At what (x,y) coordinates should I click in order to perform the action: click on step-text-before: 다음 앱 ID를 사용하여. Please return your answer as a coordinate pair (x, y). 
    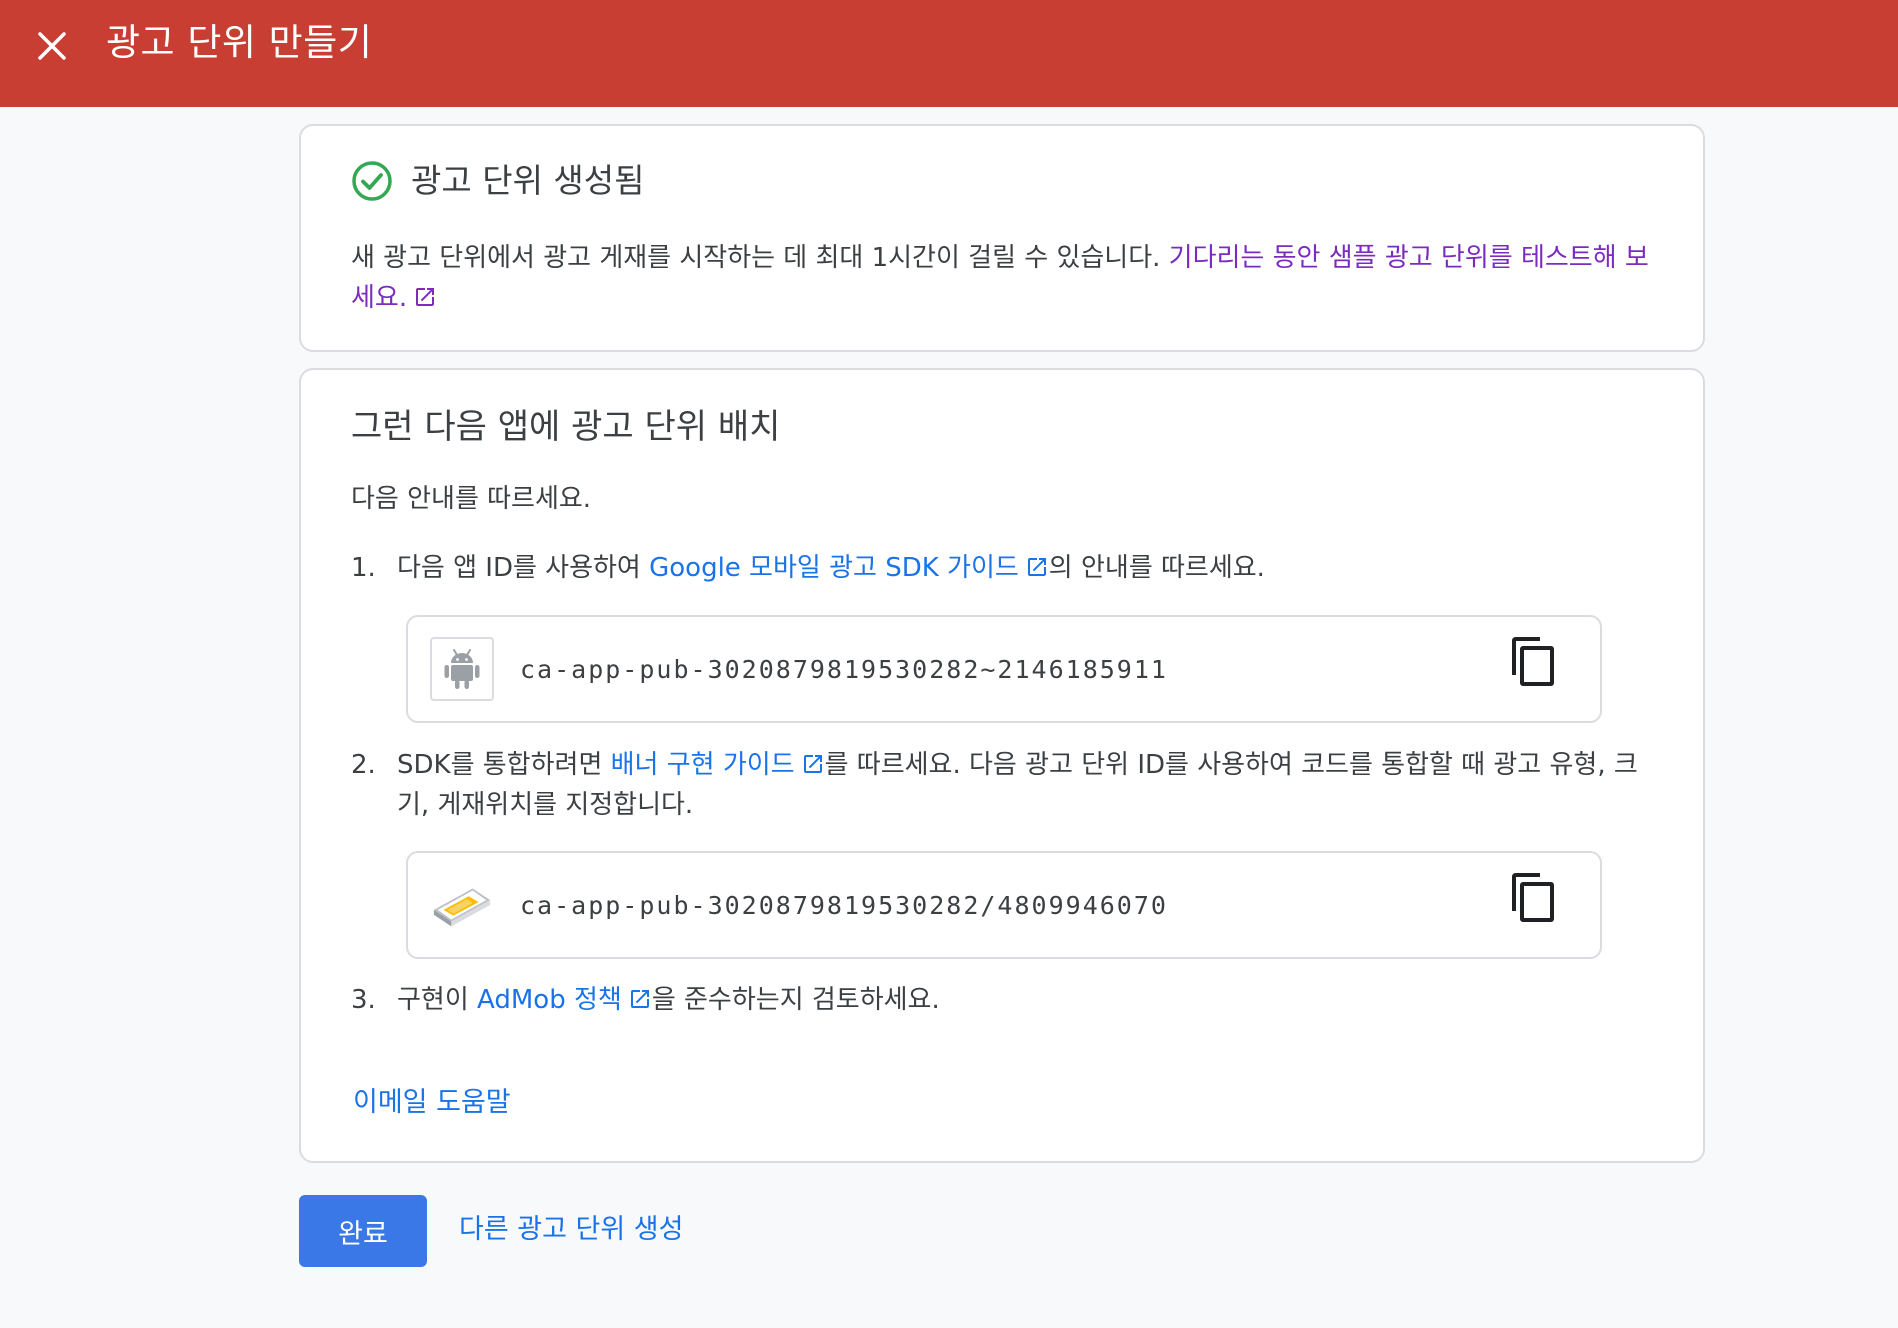
    Looking at the image, I should click on (523, 568).